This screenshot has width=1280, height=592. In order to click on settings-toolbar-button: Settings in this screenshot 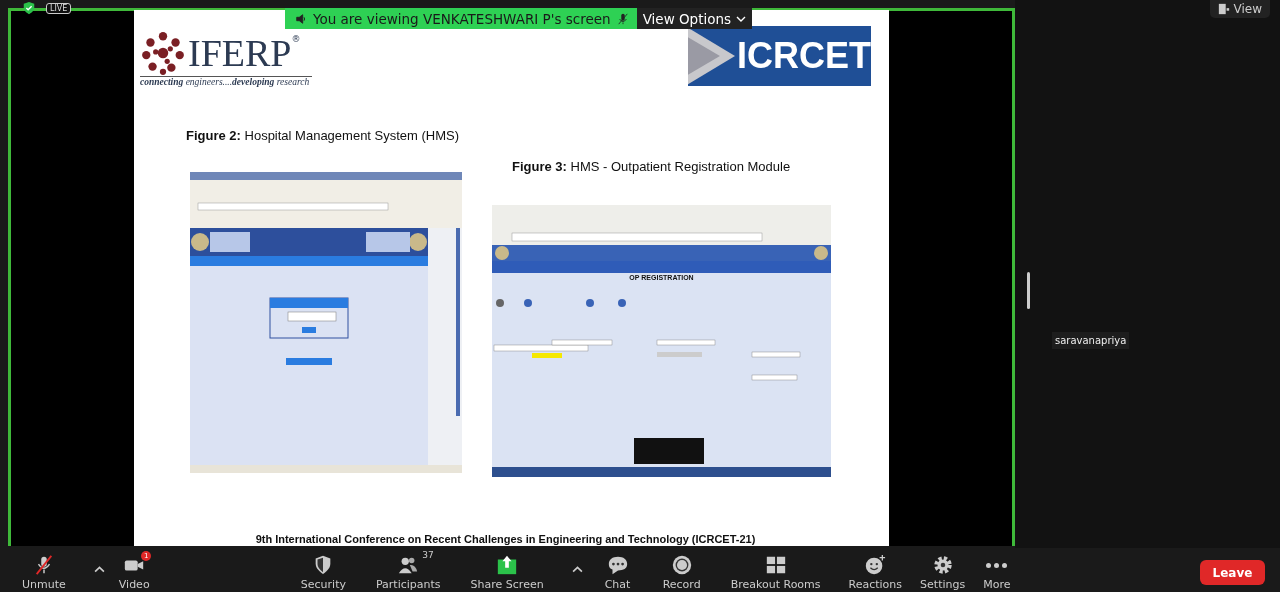, I will do `click(943, 569)`.